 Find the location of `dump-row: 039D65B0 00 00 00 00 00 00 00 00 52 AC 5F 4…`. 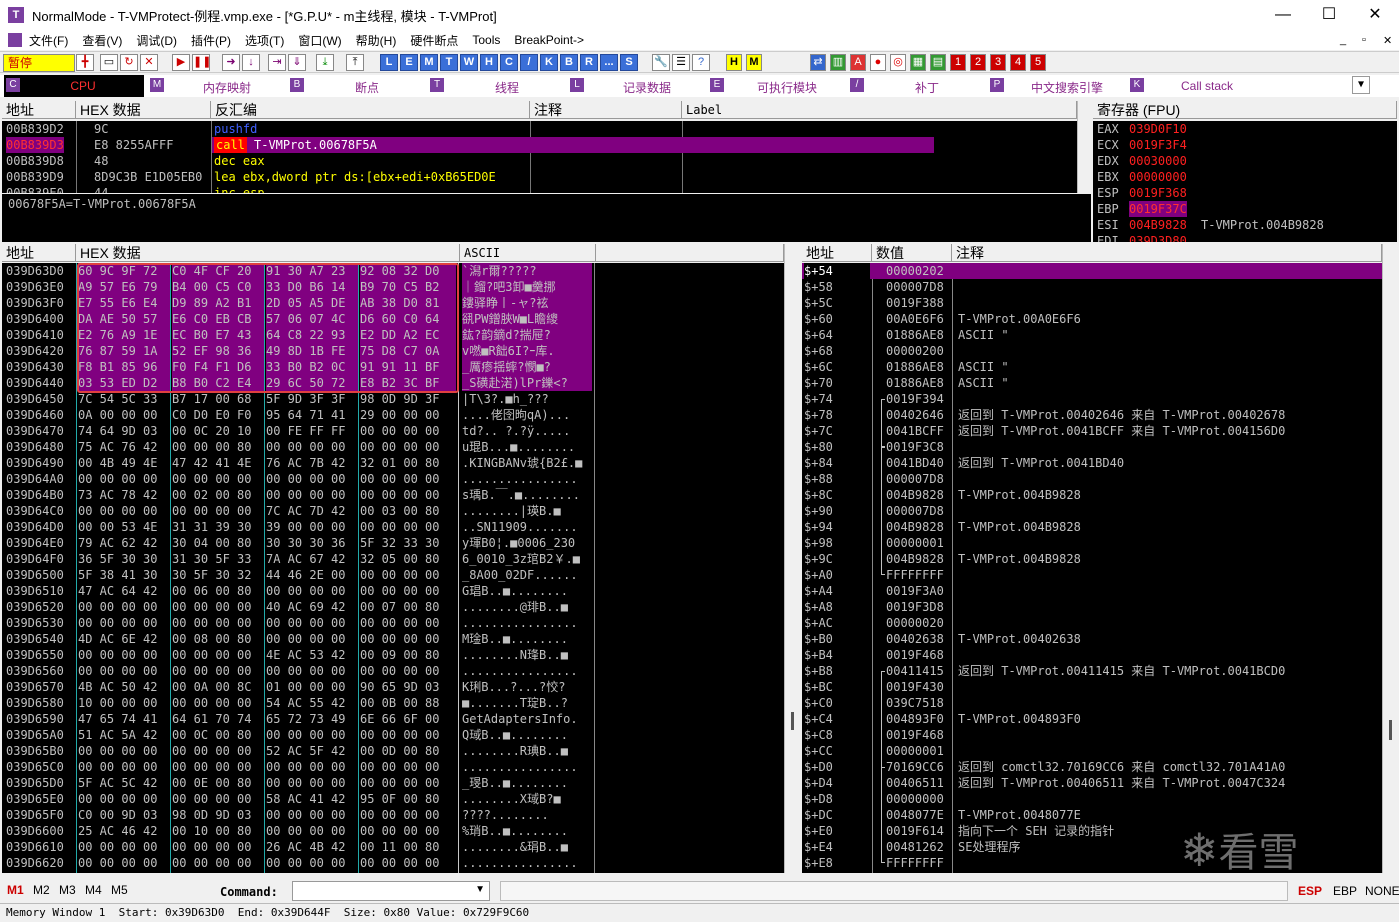

dump-row: 039D65B0 00 00 00 00 00 00 00 00 52 AC 5F 4… is located at coordinates (393, 751).